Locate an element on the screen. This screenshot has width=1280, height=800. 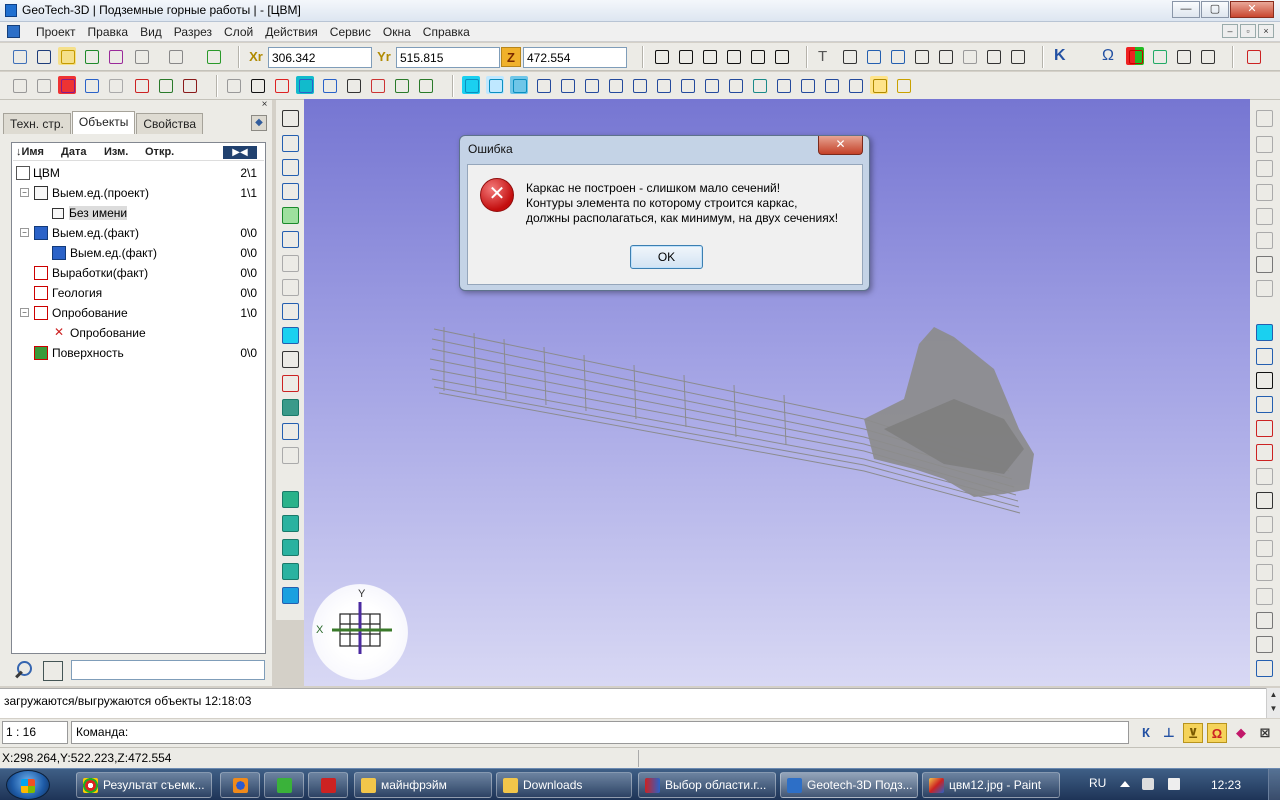
tree-item-sampling: − Опробование 1\0 is located at coordinates (137, 313).